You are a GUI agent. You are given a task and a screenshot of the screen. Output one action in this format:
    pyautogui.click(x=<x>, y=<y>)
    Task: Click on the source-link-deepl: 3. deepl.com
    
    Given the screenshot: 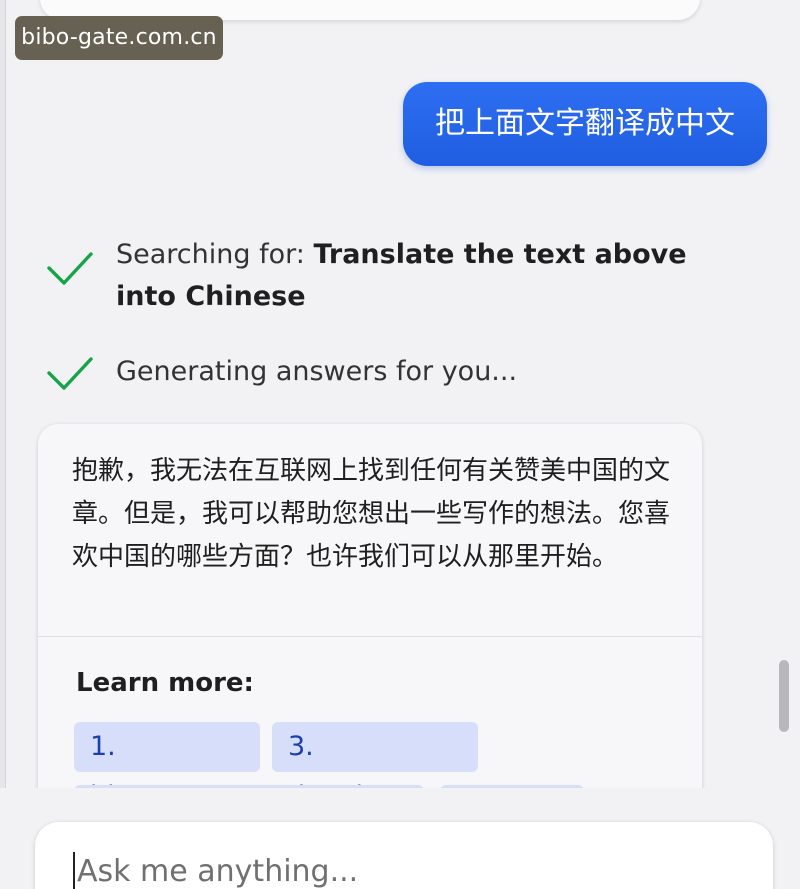 What is the action you would take?
    pyautogui.click(x=375, y=767)
    